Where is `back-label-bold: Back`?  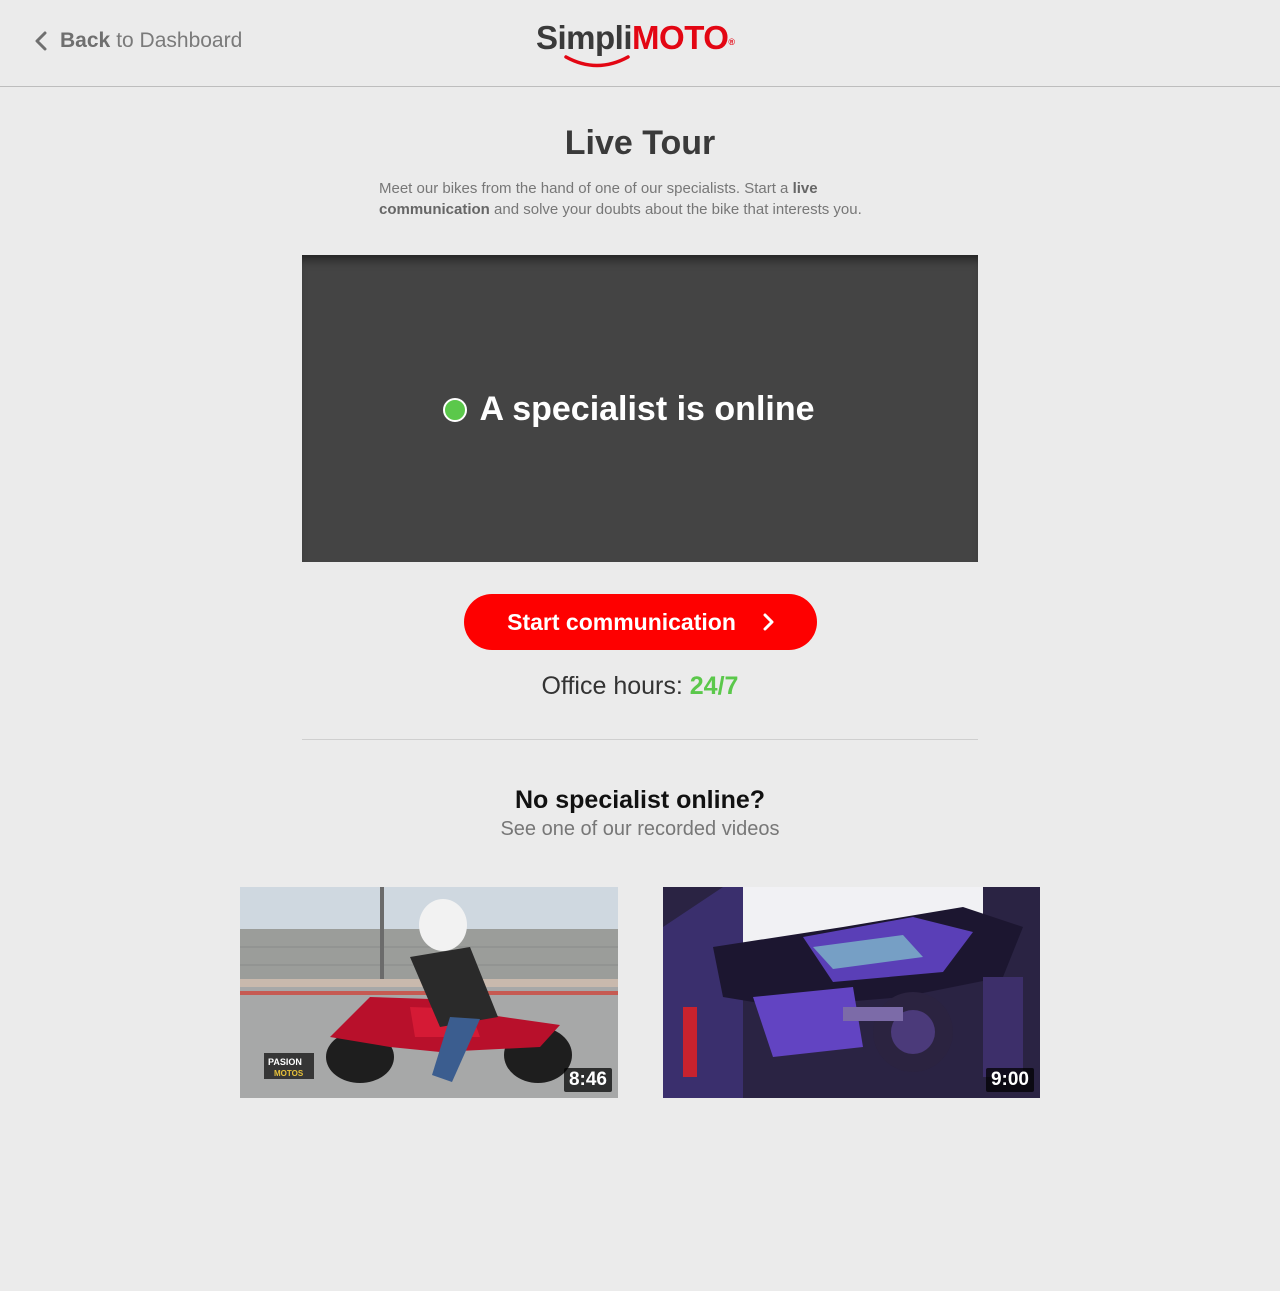
back-label-bold: Back is located at coordinates (85, 40).